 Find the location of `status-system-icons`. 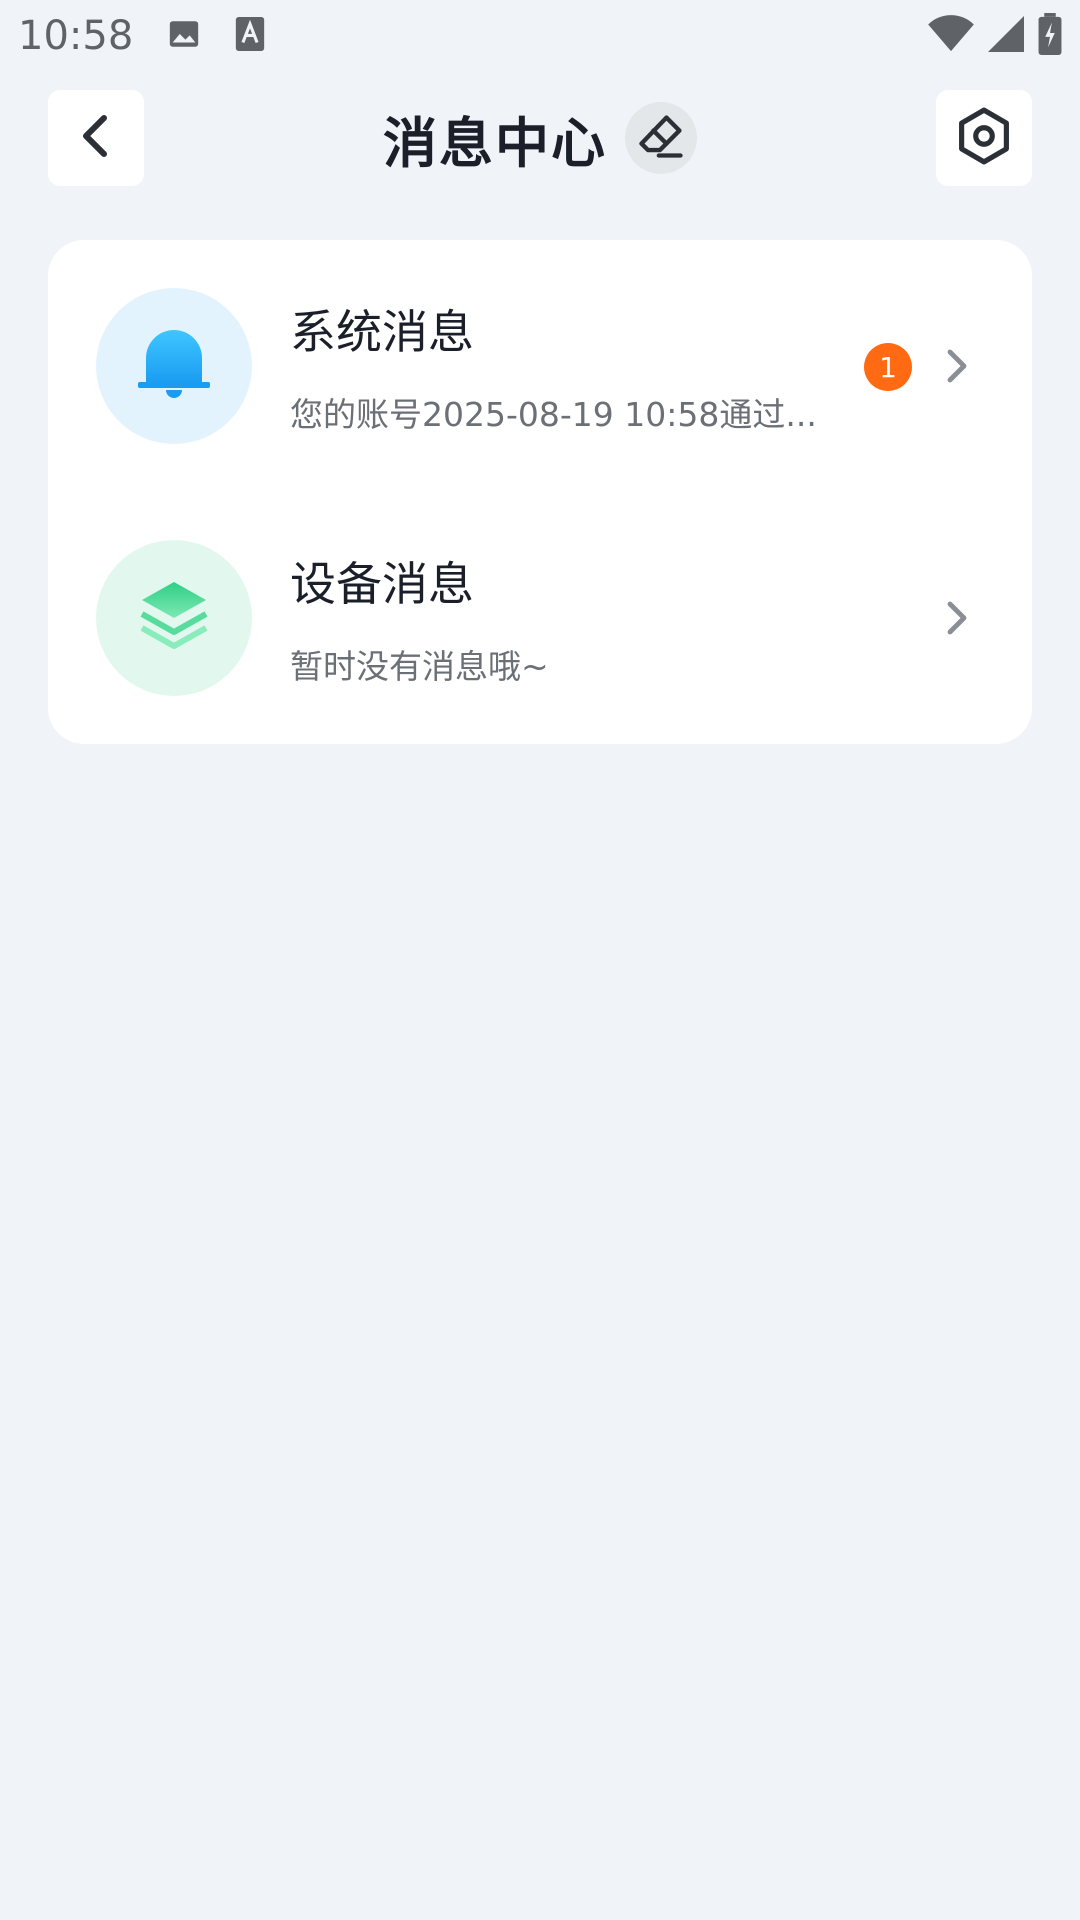

status-system-icons is located at coordinates (995, 36).